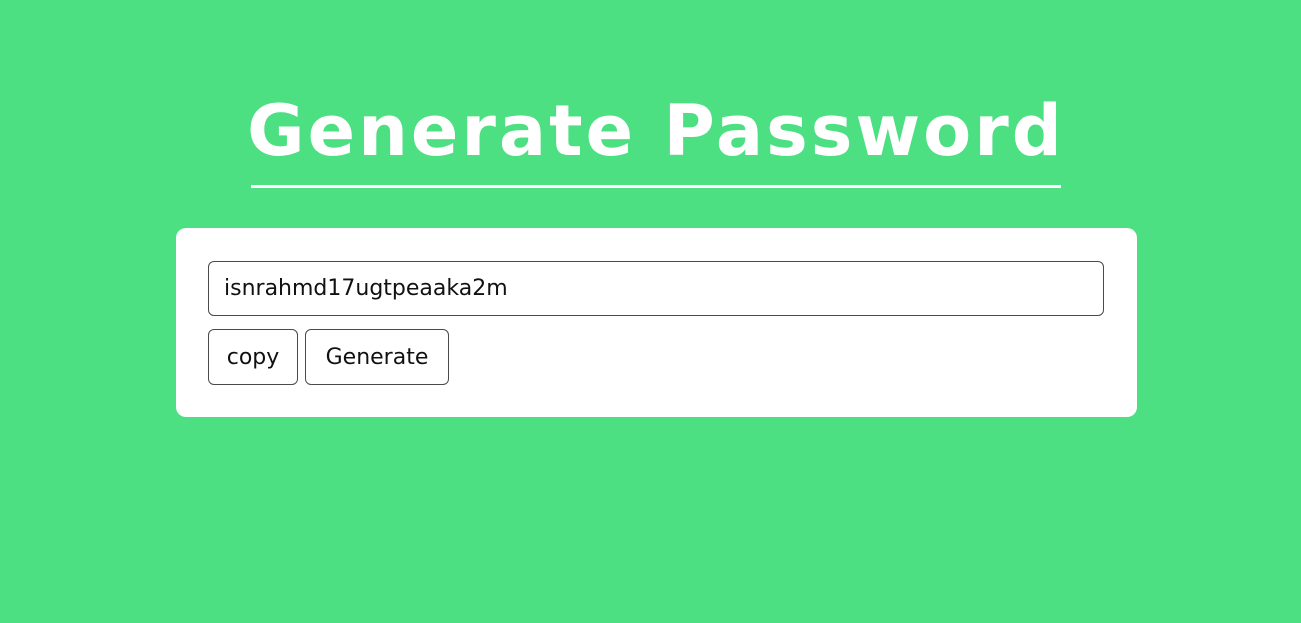  What do you see at coordinates (656, 288) in the screenshot?
I see `password-field` at bounding box center [656, 288].